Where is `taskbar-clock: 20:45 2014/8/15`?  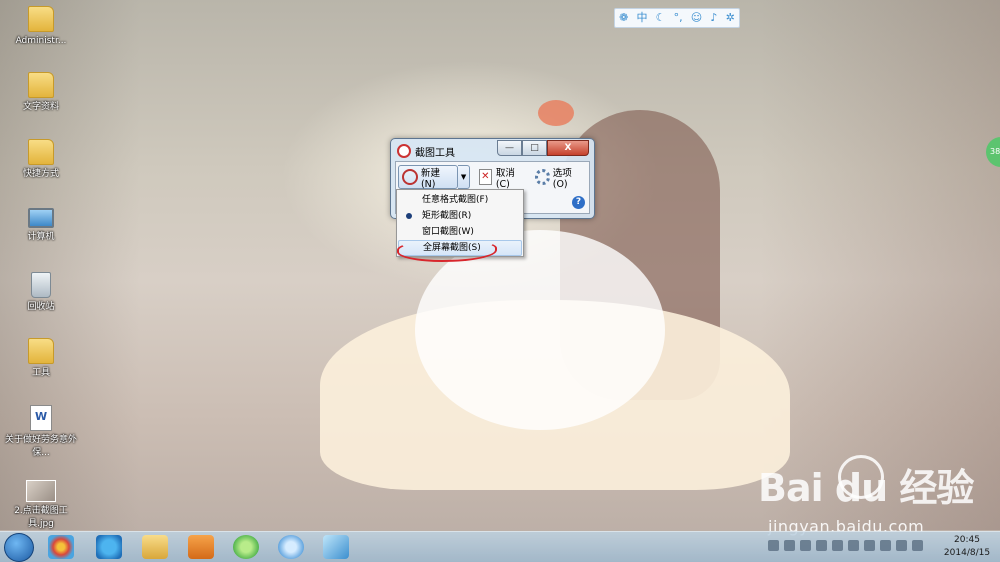
taskbar-clock: 20:45 2014/8/15 is located at coordinates (967, 547).